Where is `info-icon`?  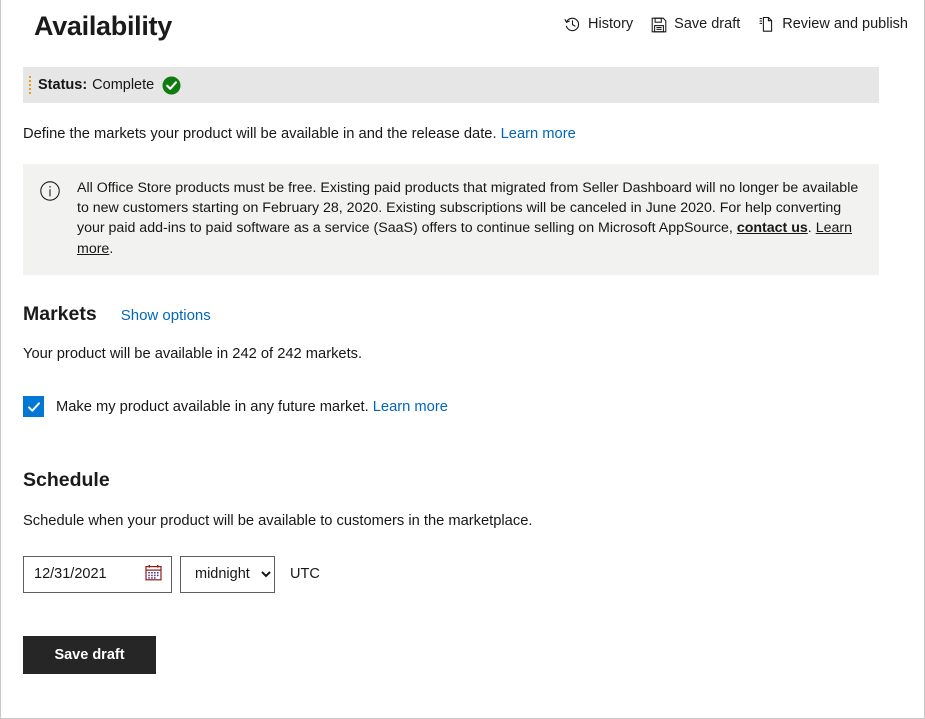
info-icon is located at coordinates (50, 219).